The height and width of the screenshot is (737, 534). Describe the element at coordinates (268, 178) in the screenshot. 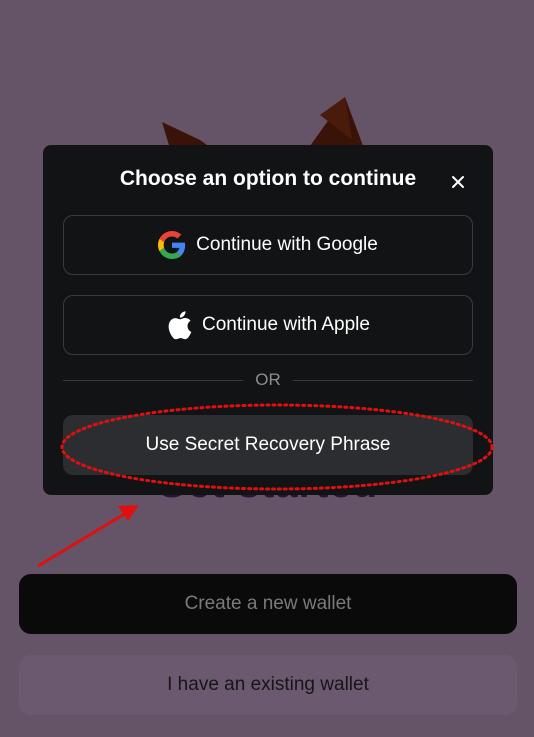

I see `modal-title: Choose an option to continue` at that location.